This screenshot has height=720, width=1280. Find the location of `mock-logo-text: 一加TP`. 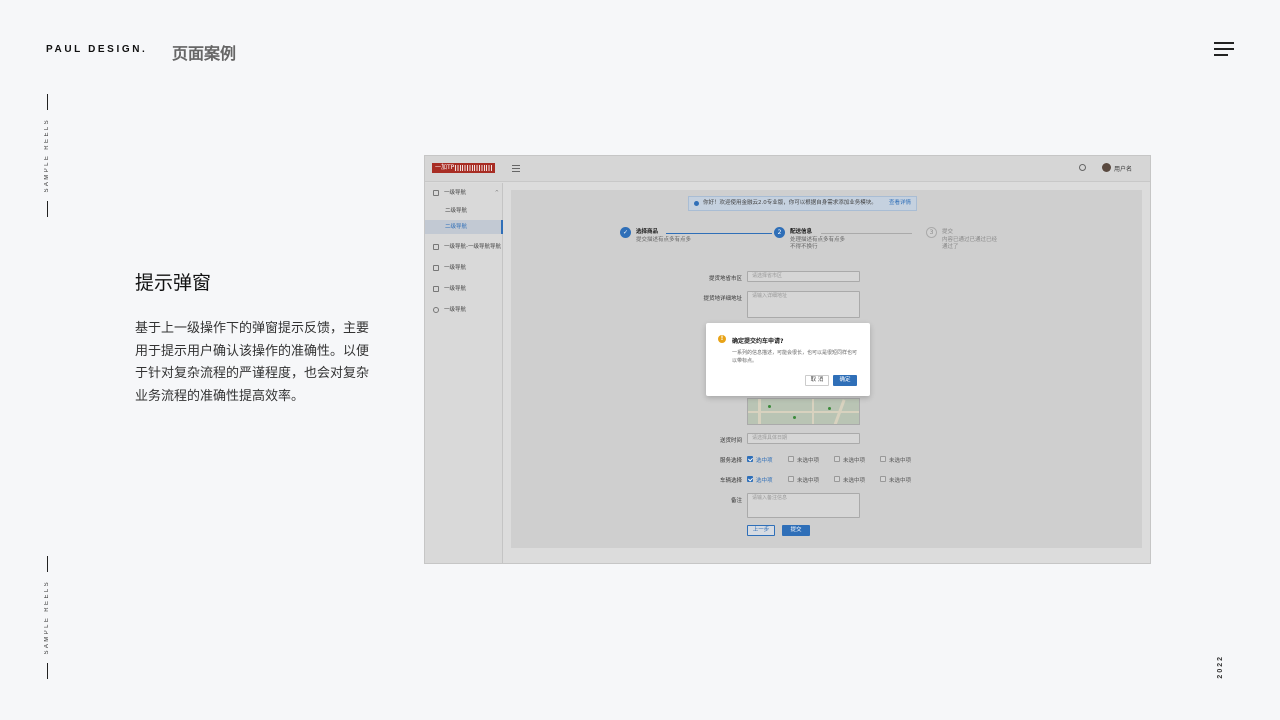

mock-logo-text: 一加TP is located at coordinates (445, 167).